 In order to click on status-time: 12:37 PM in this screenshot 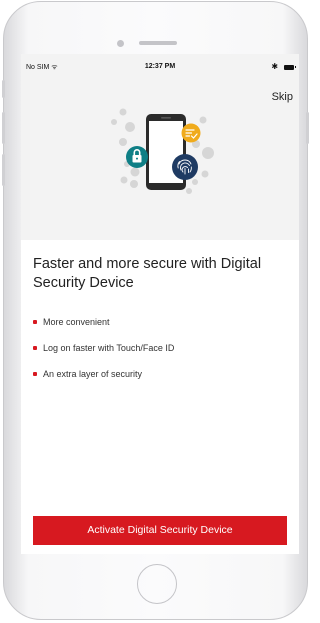, I will do `click(160, 66)`.